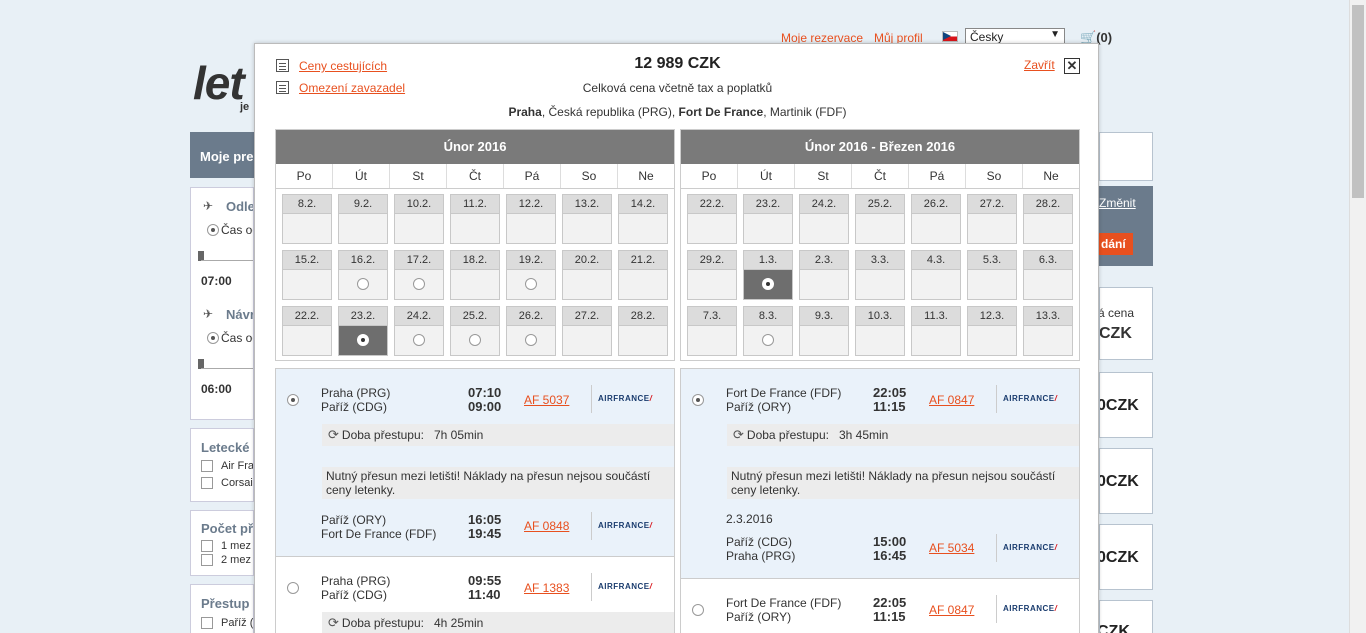 This screenshot has width=1366, height=633. What do you see at coordinates (1072, 66) in the screenshot?
I see `close-icon: ✕` at bounding box center [1072, 66].